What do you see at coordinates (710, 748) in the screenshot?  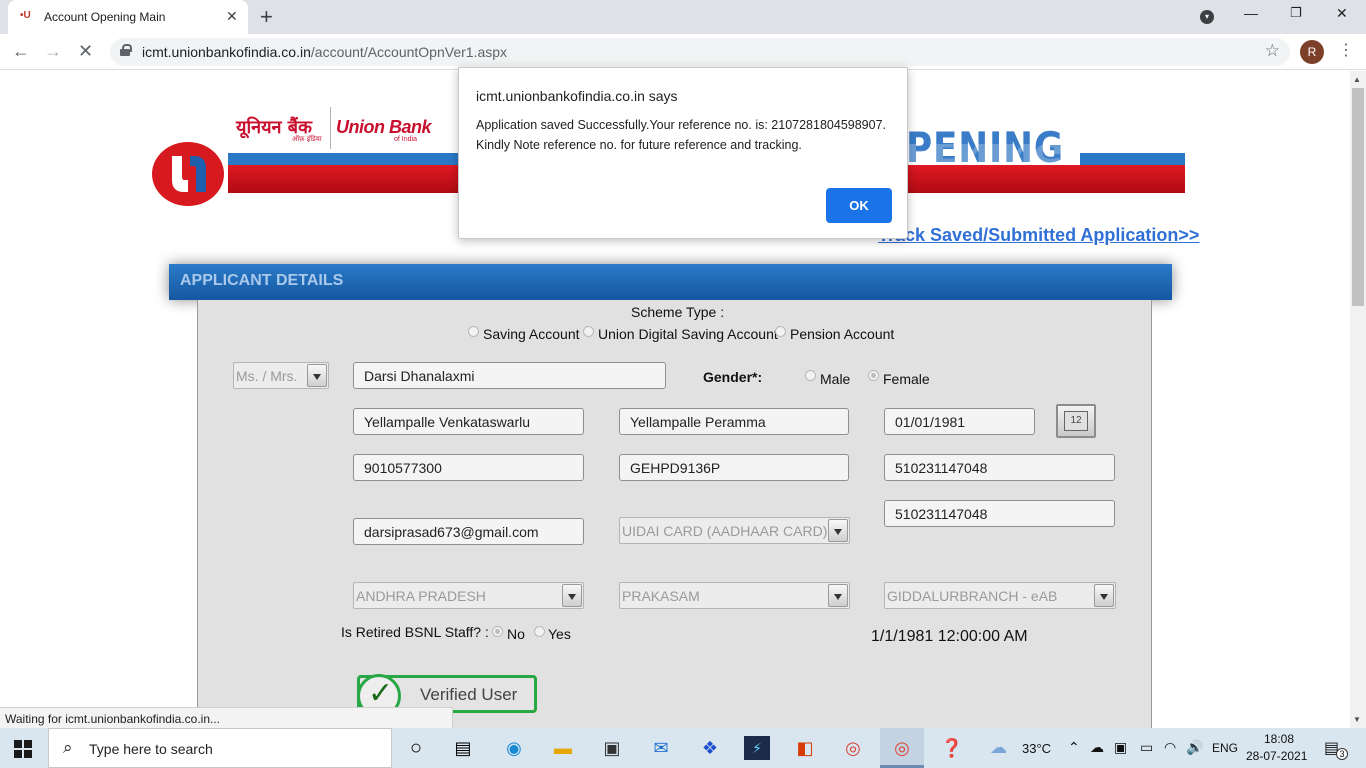 I see `dropbox-icon: ❖` at bounding box center [710, 748].